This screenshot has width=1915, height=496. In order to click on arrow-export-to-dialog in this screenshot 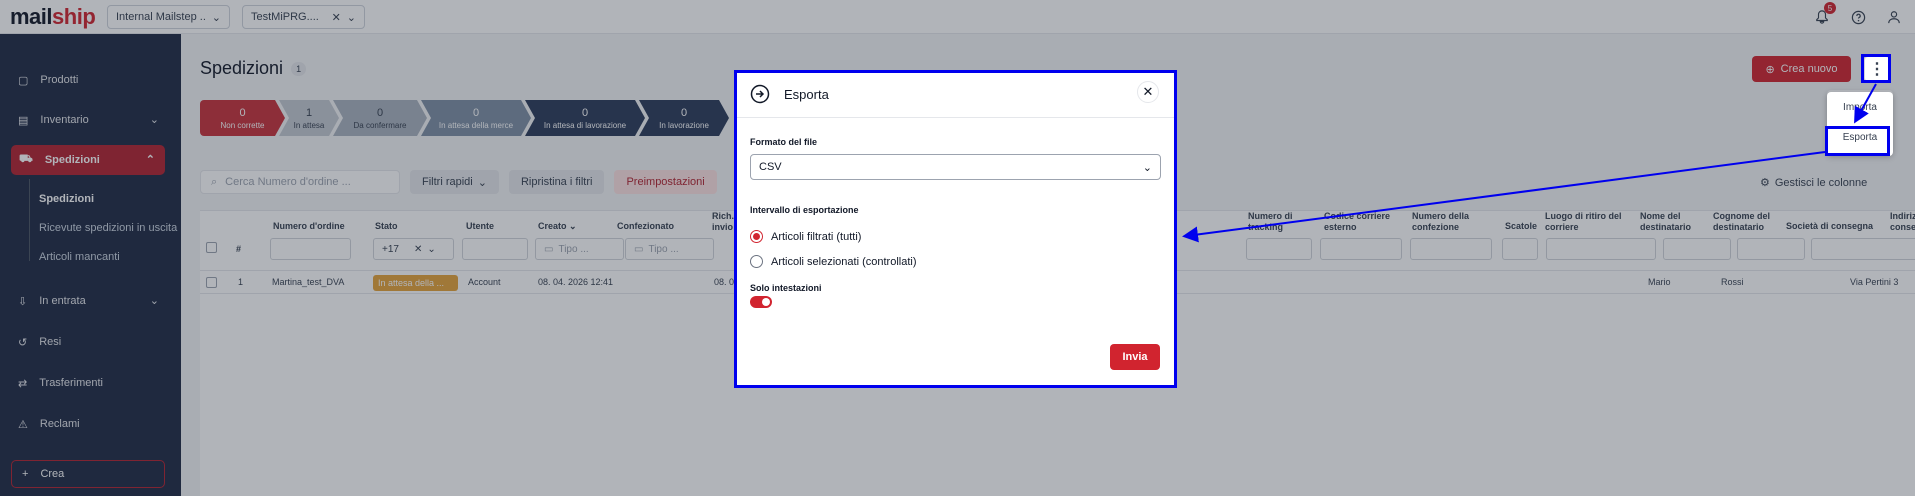, I will do `click(1504, 197)`.